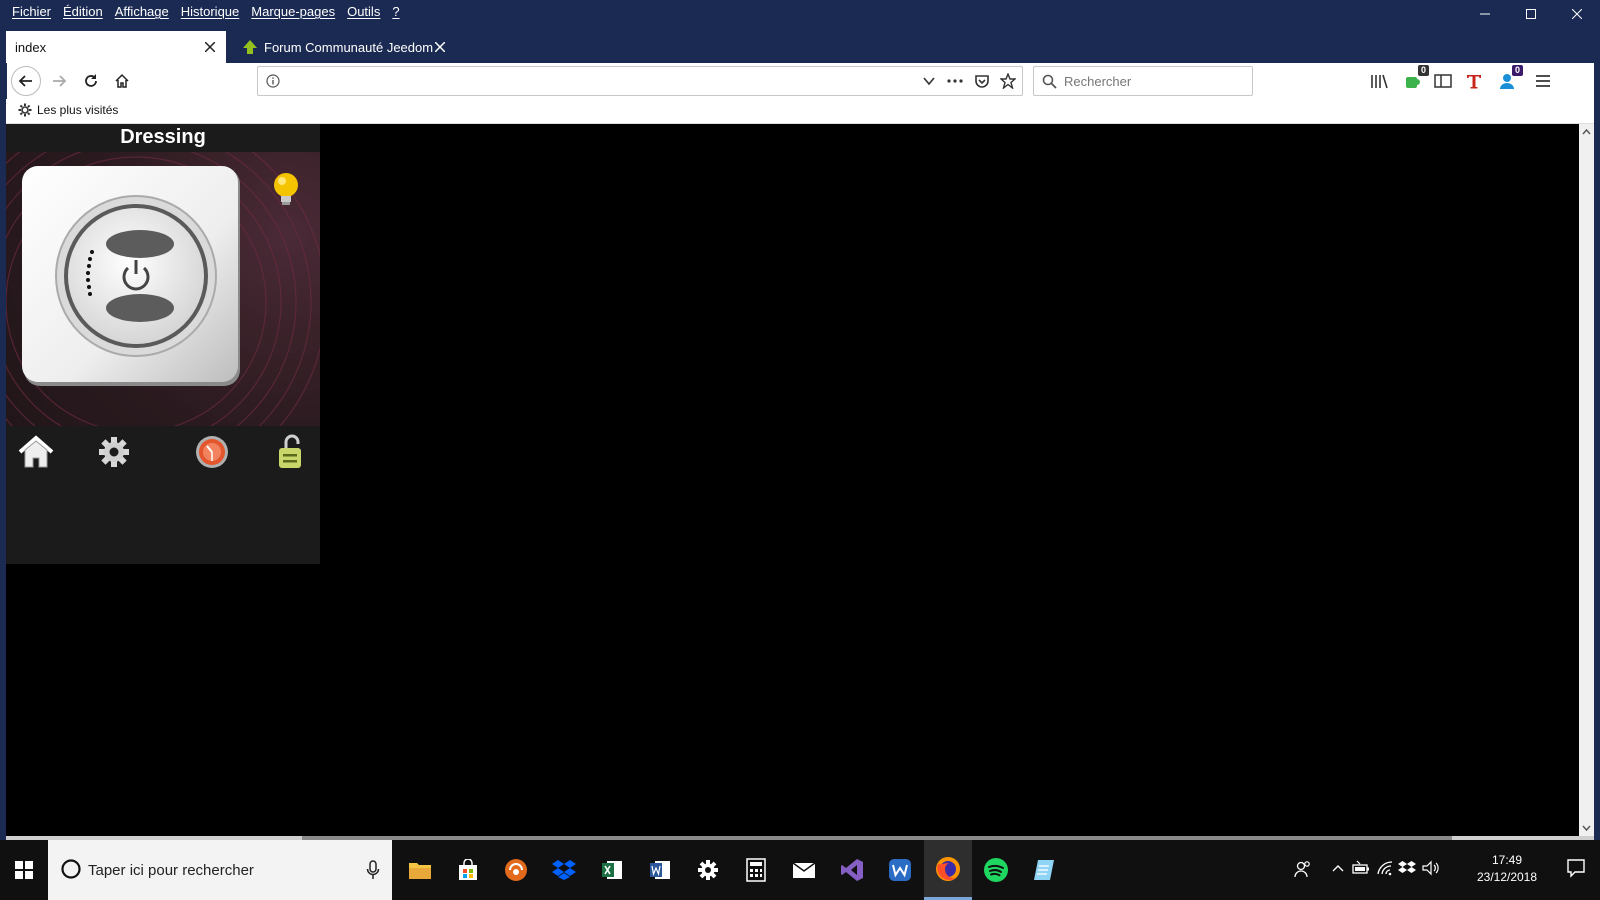 This screenshot has height=900, width=1600. I want to click on settings-button, so click(114, 452).